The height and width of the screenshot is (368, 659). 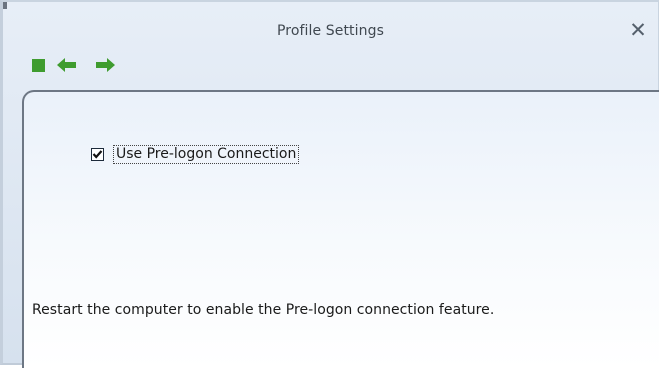 What do you see at coordinates (206, 154) in the screenshot?
I see `pre-logon-checkbox-label: Use Pre-logon Connection` at bounding box center [206, 154].